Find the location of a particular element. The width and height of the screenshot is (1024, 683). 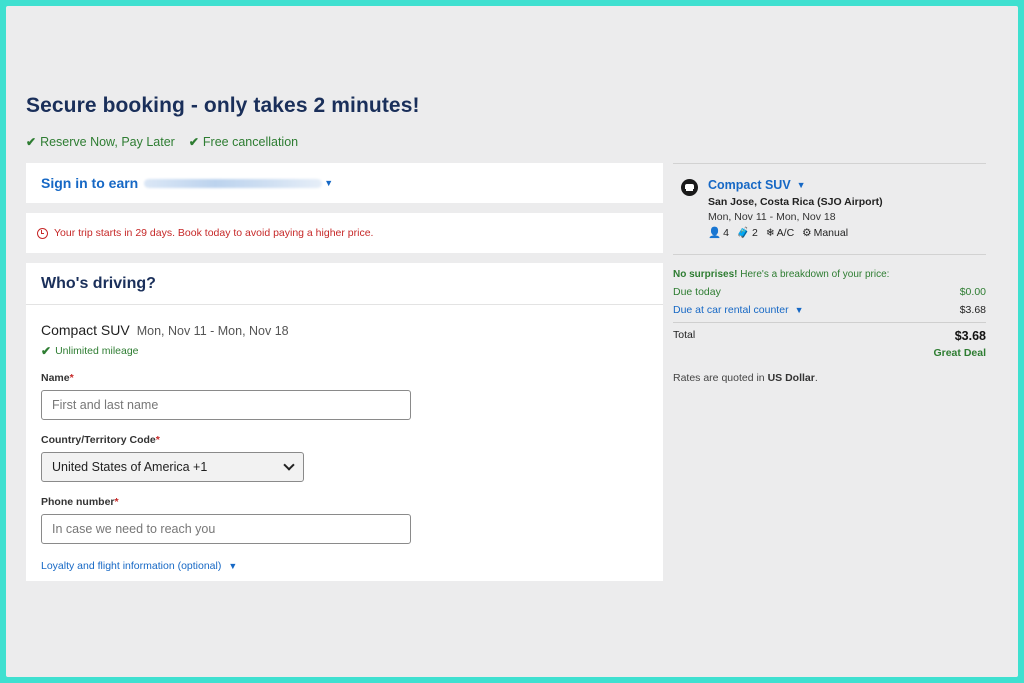

perk-label: Free cancellation is located at coordinates (250, 142).